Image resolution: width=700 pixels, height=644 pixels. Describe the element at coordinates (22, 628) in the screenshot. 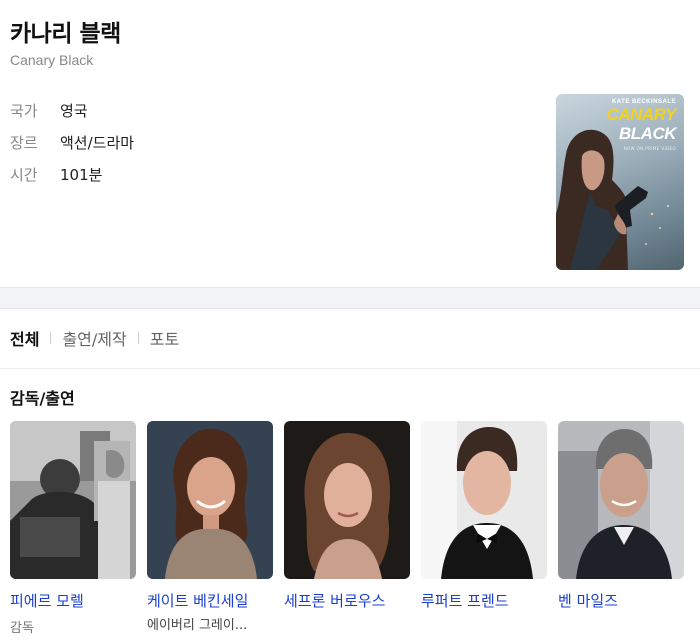

I see `person-role: 감독` at that location.